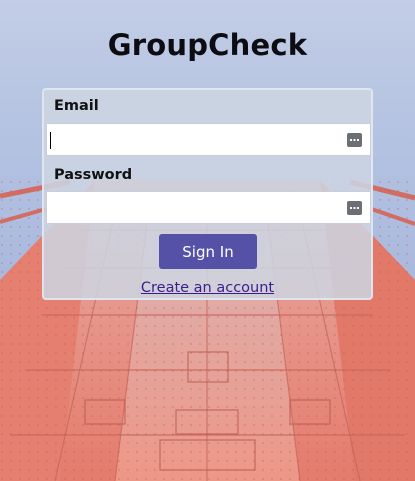 This screenshot has height=481, width=415. What do you see at coordinates (207, 288) in the screenshot?
I see `create-account-link: Create an account` at bounding box center [207, 288].